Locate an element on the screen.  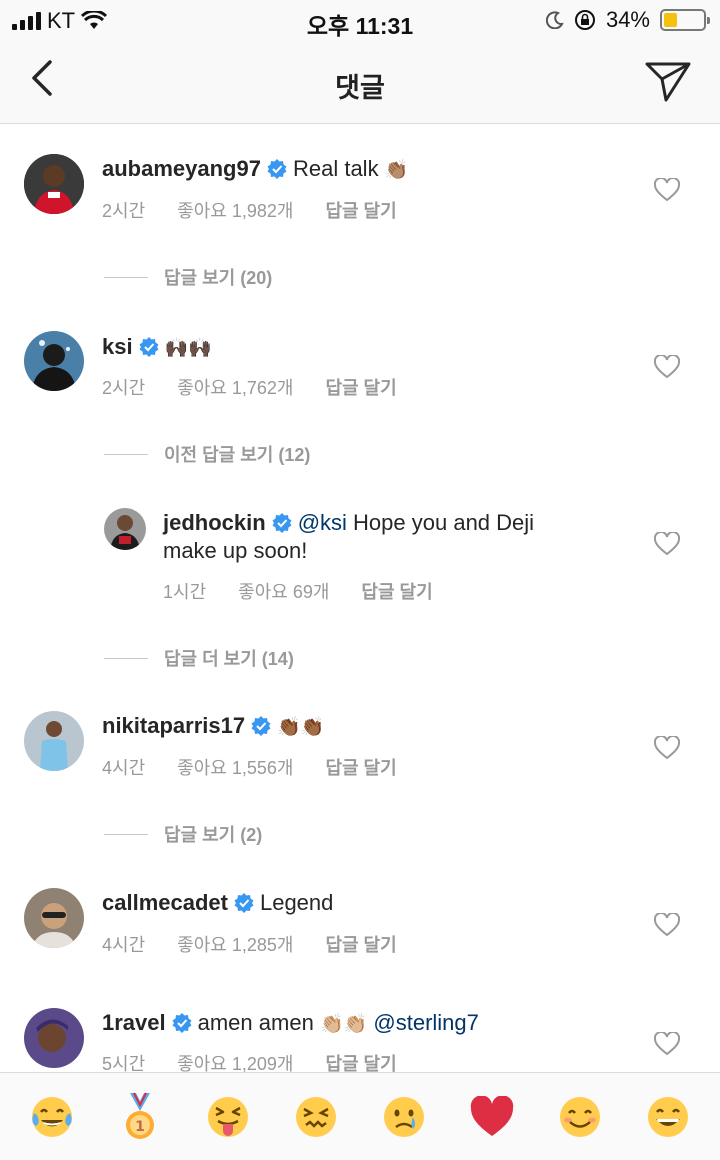
tears-of-joy-icon is located at coordinates (52, 1116).